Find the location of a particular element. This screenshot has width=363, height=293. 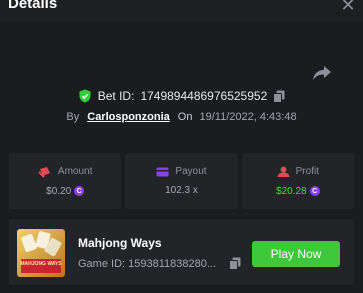

stat-payout-value-row: 102.3 x is located at coordinates (181, 190).